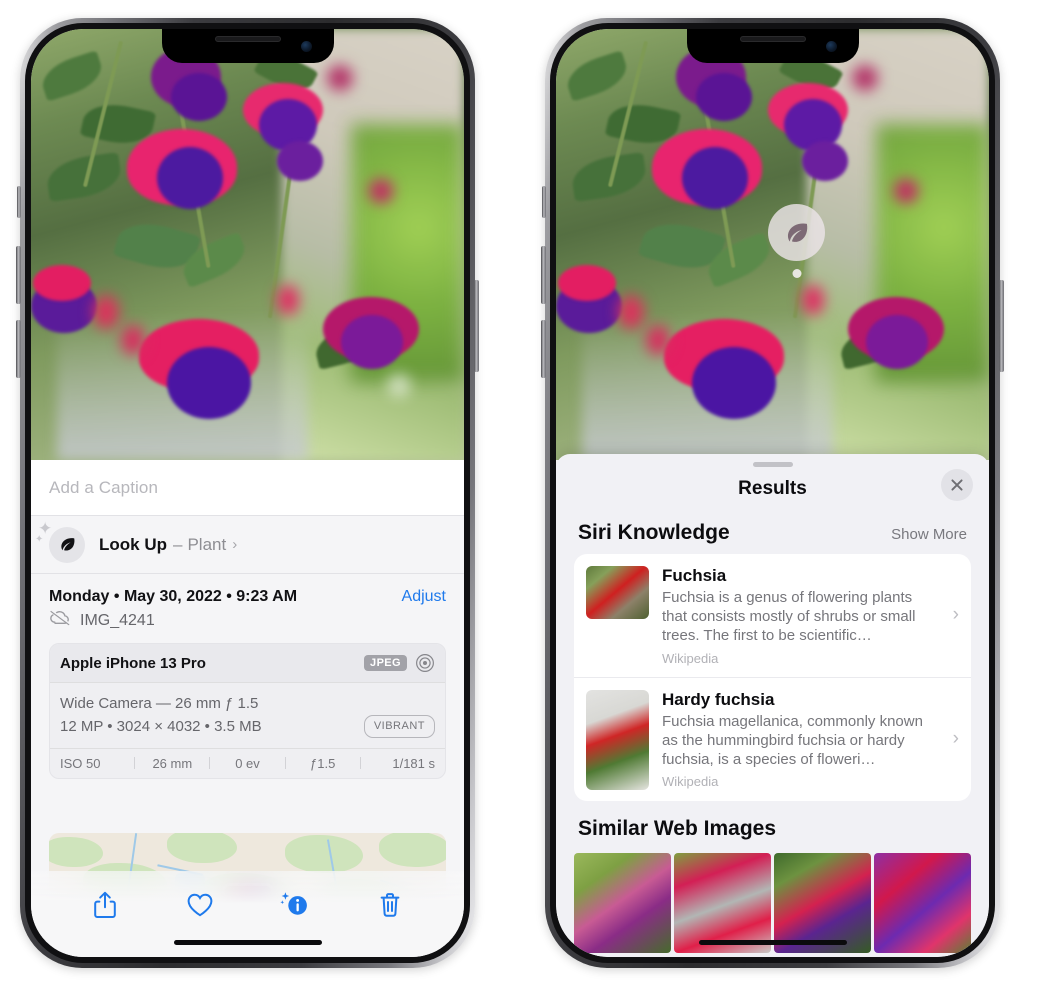 This screenshot has height=985, width=1055. I want to click on results-title: Results, so click(772, 488).